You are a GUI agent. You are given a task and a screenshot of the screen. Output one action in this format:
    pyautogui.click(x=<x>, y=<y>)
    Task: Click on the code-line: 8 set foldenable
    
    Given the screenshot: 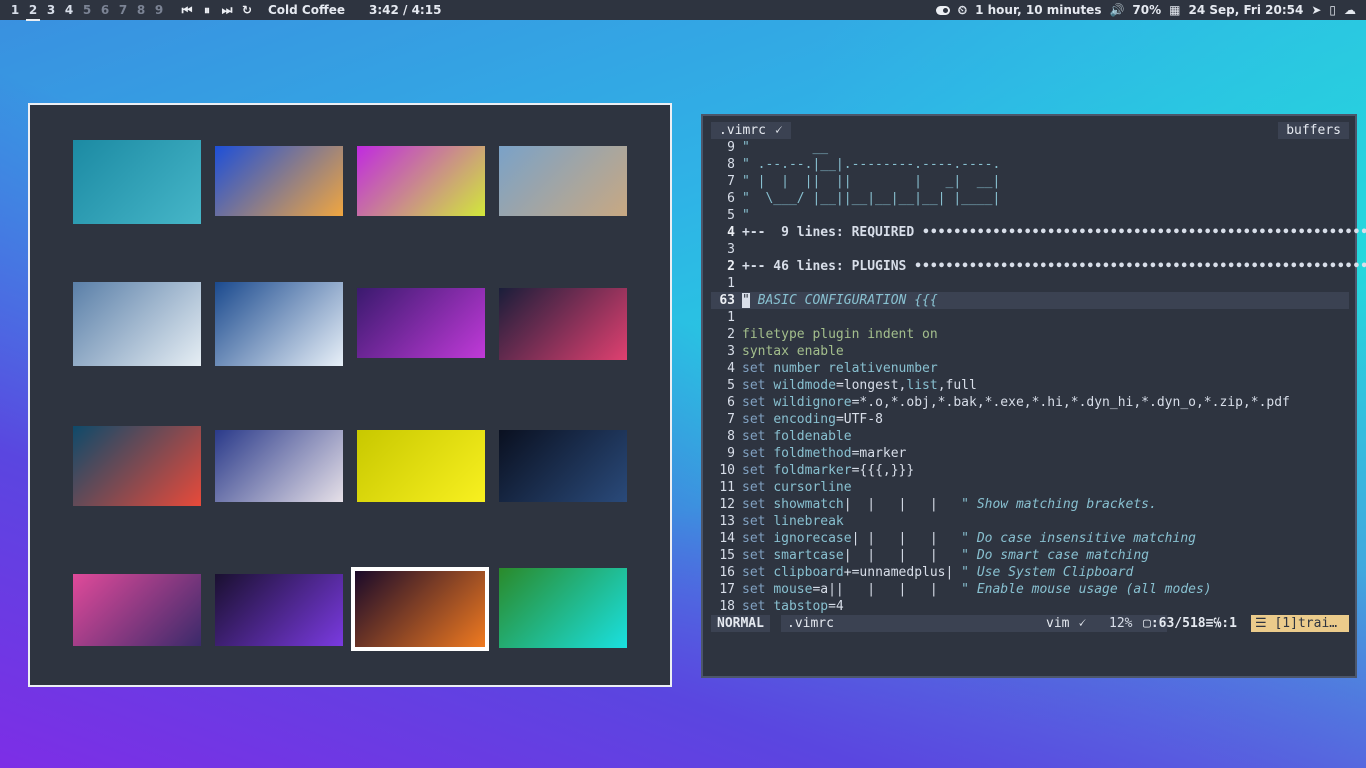 What is the action you would take?
    pyautogui.click(x=1030, y=436)
    